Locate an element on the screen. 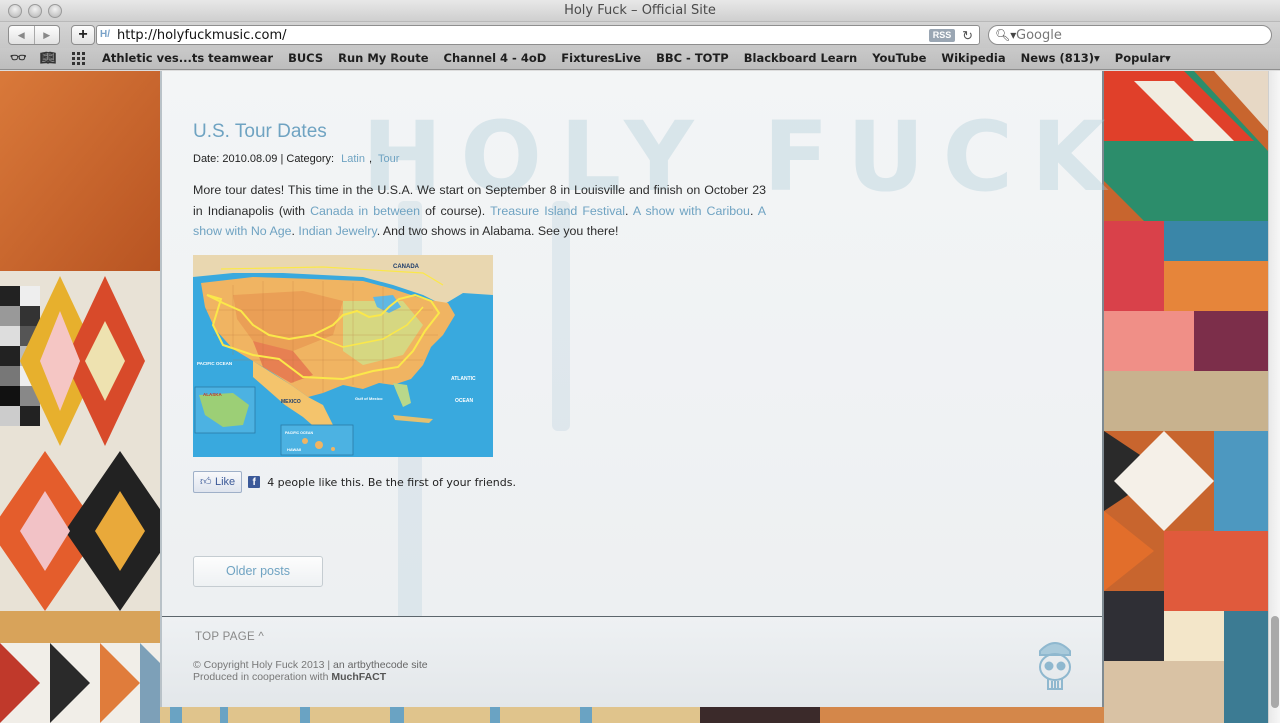 This screenshot has width=1280, height=723. link-indian-jewelry: Indian Jewelry is located at coordinates (337, 231).